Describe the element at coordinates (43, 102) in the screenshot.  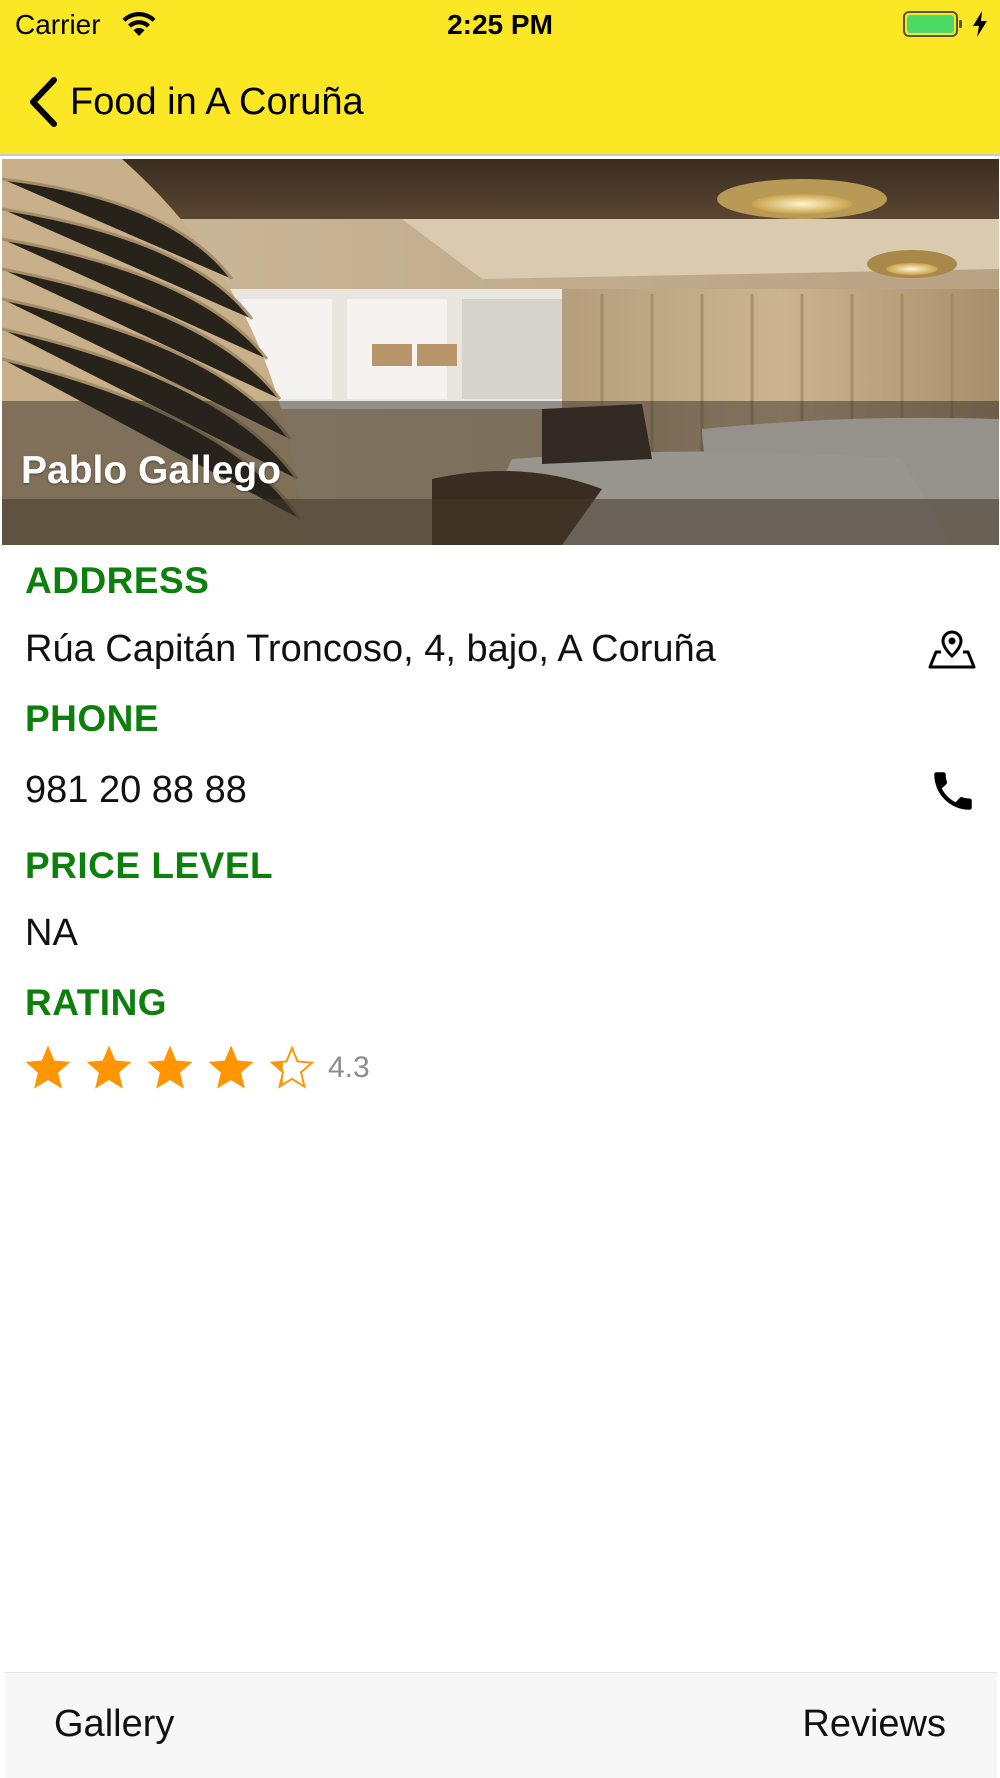
I see `chevron-left-icon` at that location.